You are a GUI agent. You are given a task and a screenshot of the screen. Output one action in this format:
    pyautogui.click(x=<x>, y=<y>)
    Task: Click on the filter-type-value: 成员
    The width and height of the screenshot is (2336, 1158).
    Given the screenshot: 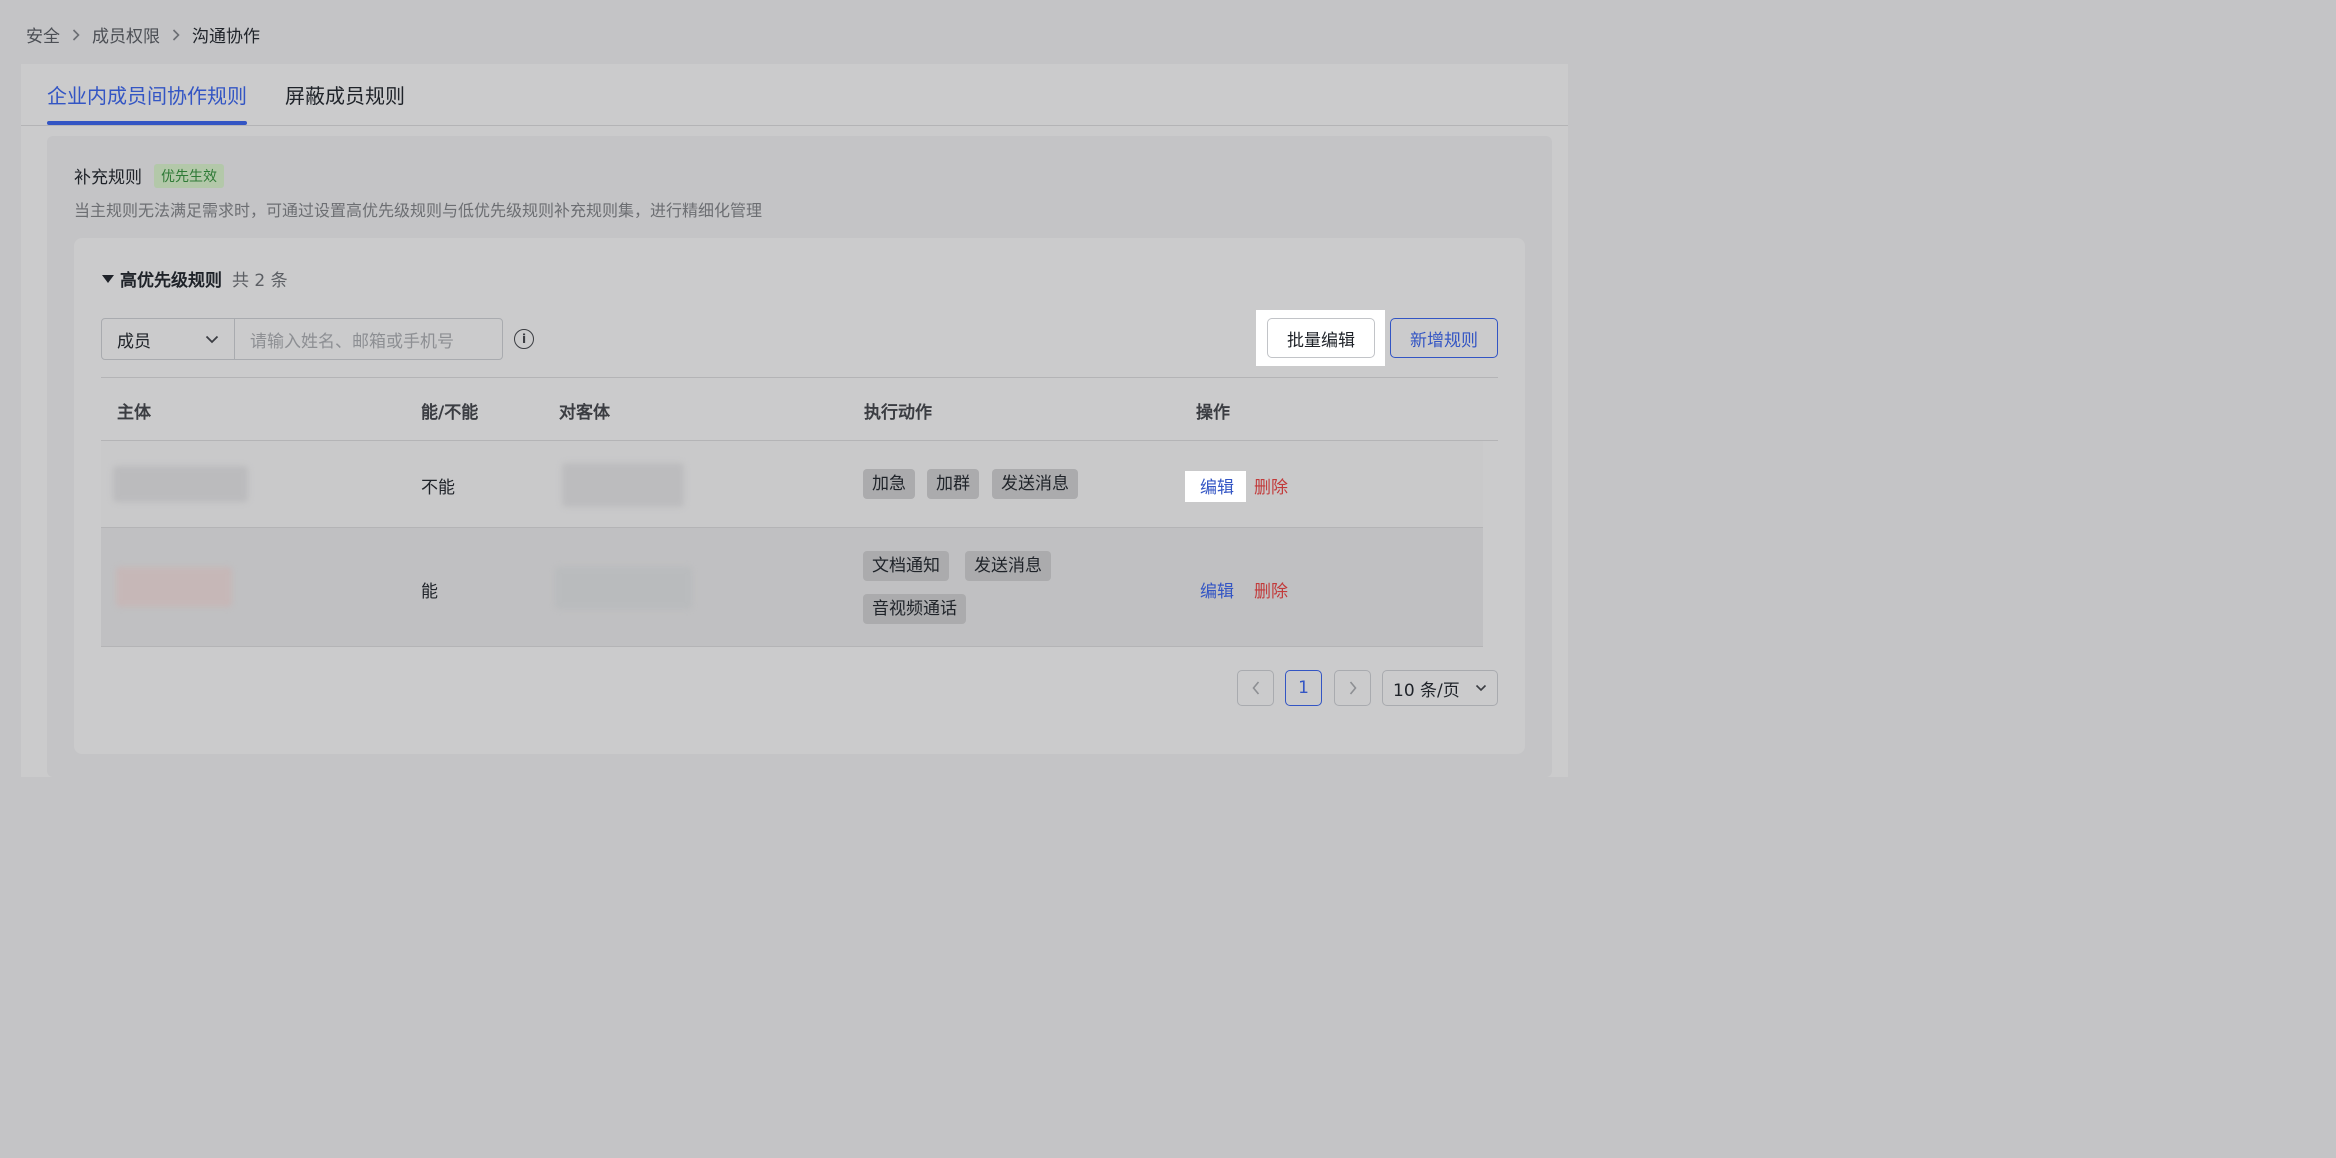 What is the action you would take?
    pyautogui.click(x=134, y=341)
    